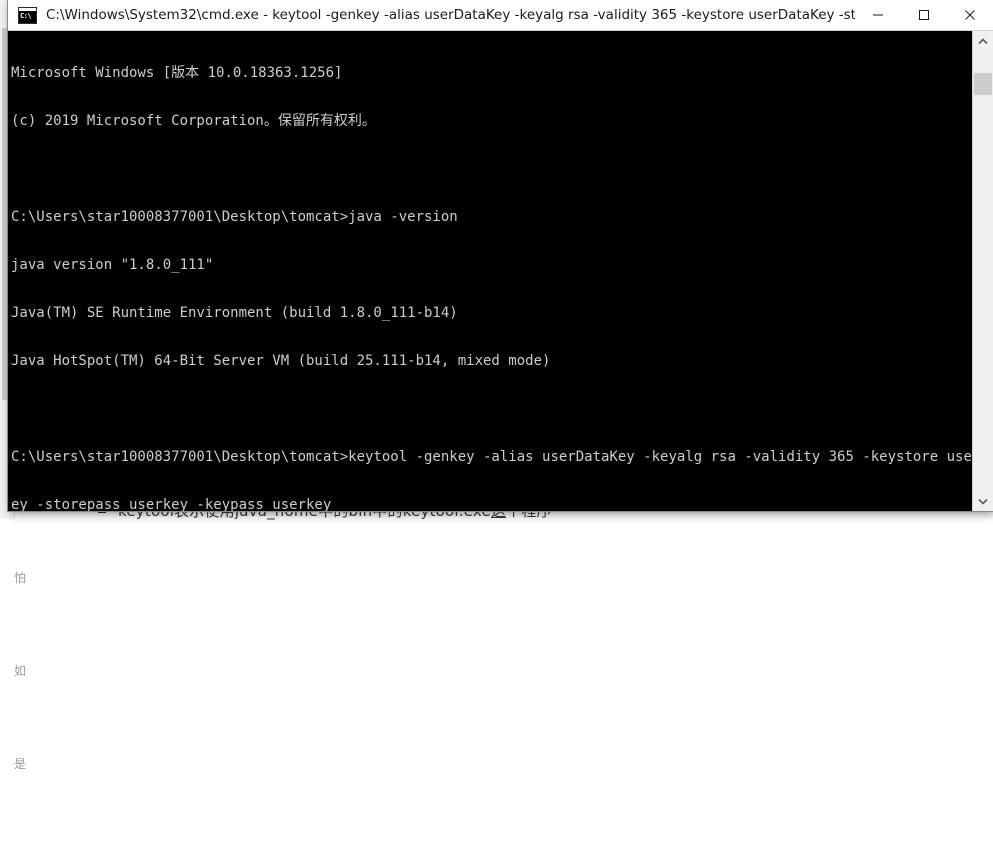 The height and width of the screenshot is (842, 993). Describe the element at coordinates (20, 671) in the screenshot. I see `background-text-fragment: 如` at that location.